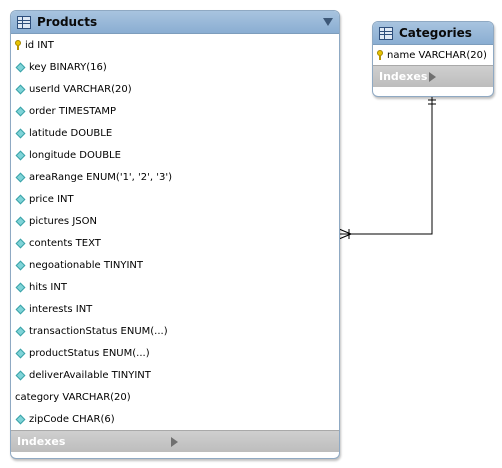 This screenshot has height=468, width=502. I want to click on column-row: deliverAvailable TINYINT, so click(175, 375).